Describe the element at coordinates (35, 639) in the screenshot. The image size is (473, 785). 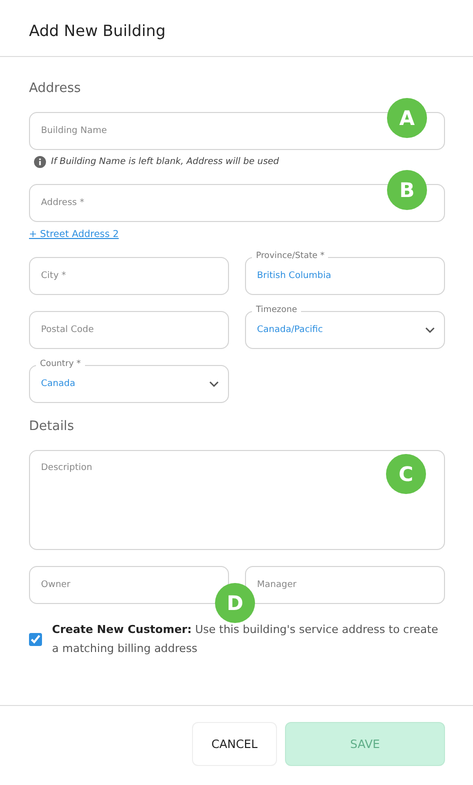
I see `checkbox` at that location.